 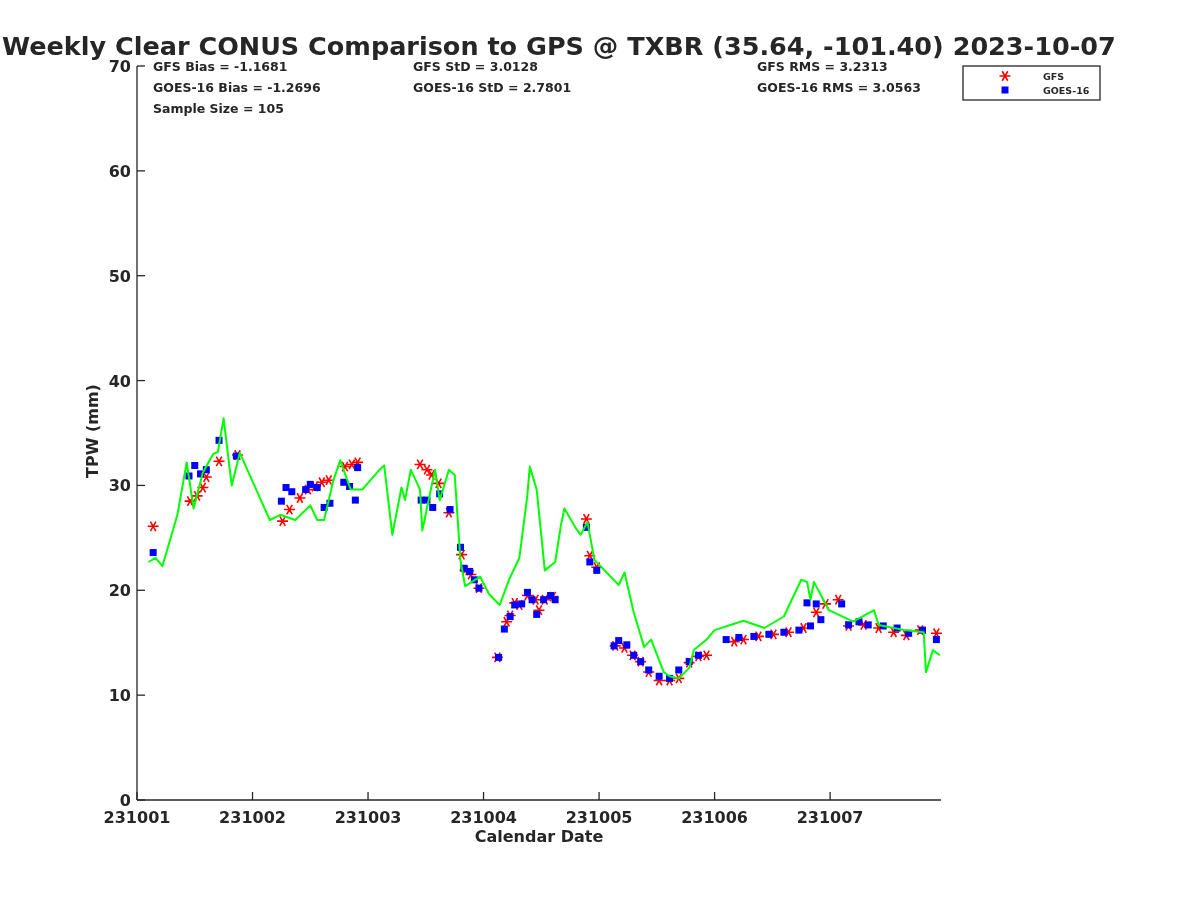 What do you see at coordinates (839, 87) in the screenshot?
I see `stat-text: GOES-16 RMS = 3.0563` at bounding box center [839, 87].